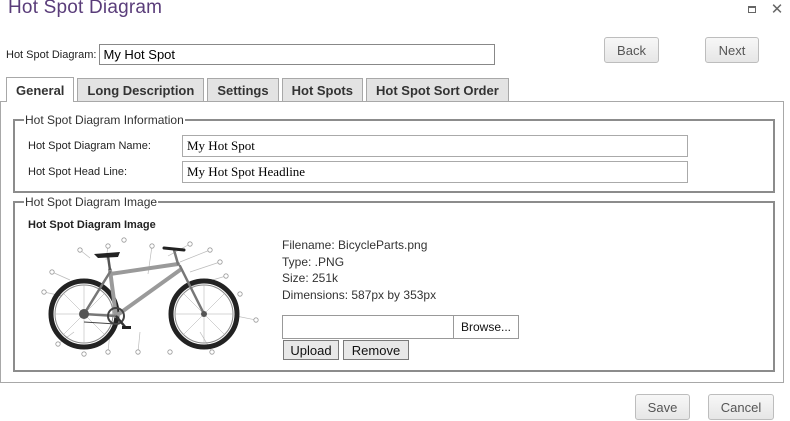 This screenshot has height=421, width=790. I want to click on cancel-button: Cancel, so click(741, 407).